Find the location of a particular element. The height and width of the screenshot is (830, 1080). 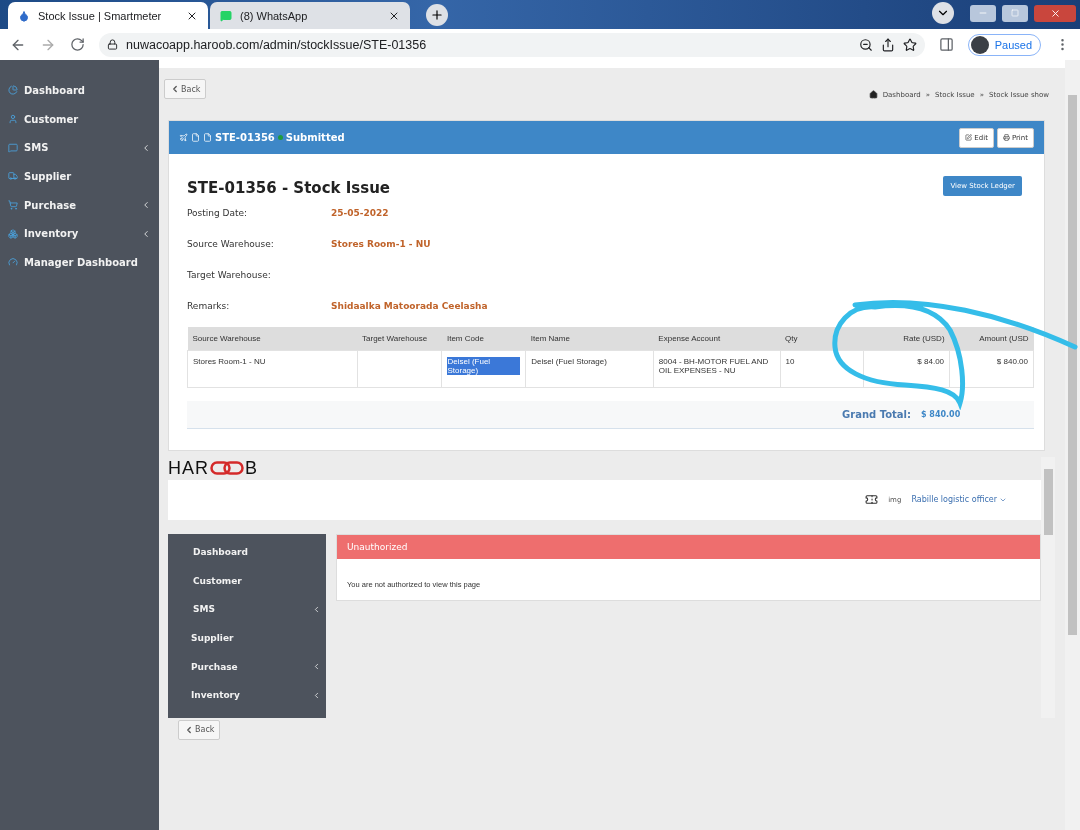

field-label: Source Warehouse: is located at coordinates (231, 243).